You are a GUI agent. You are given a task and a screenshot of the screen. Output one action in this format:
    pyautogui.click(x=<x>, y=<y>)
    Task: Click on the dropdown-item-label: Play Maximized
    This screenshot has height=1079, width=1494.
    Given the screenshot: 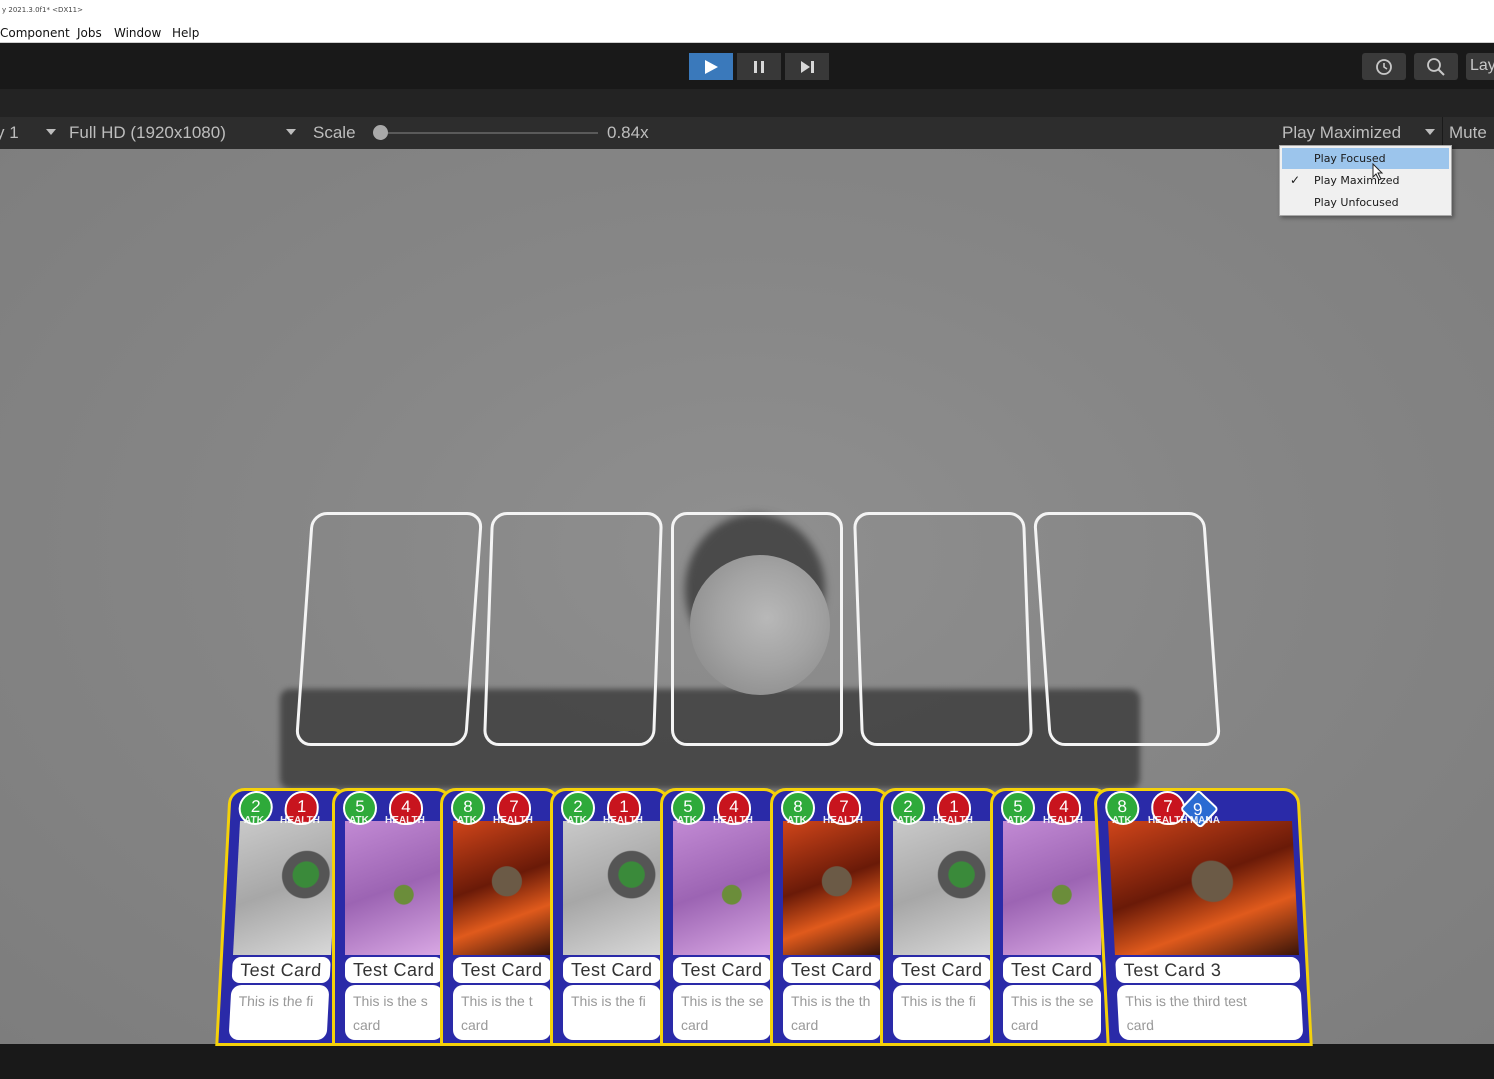 What is the action you would take?
    pyautogui.click(x=1357, y=180)
    